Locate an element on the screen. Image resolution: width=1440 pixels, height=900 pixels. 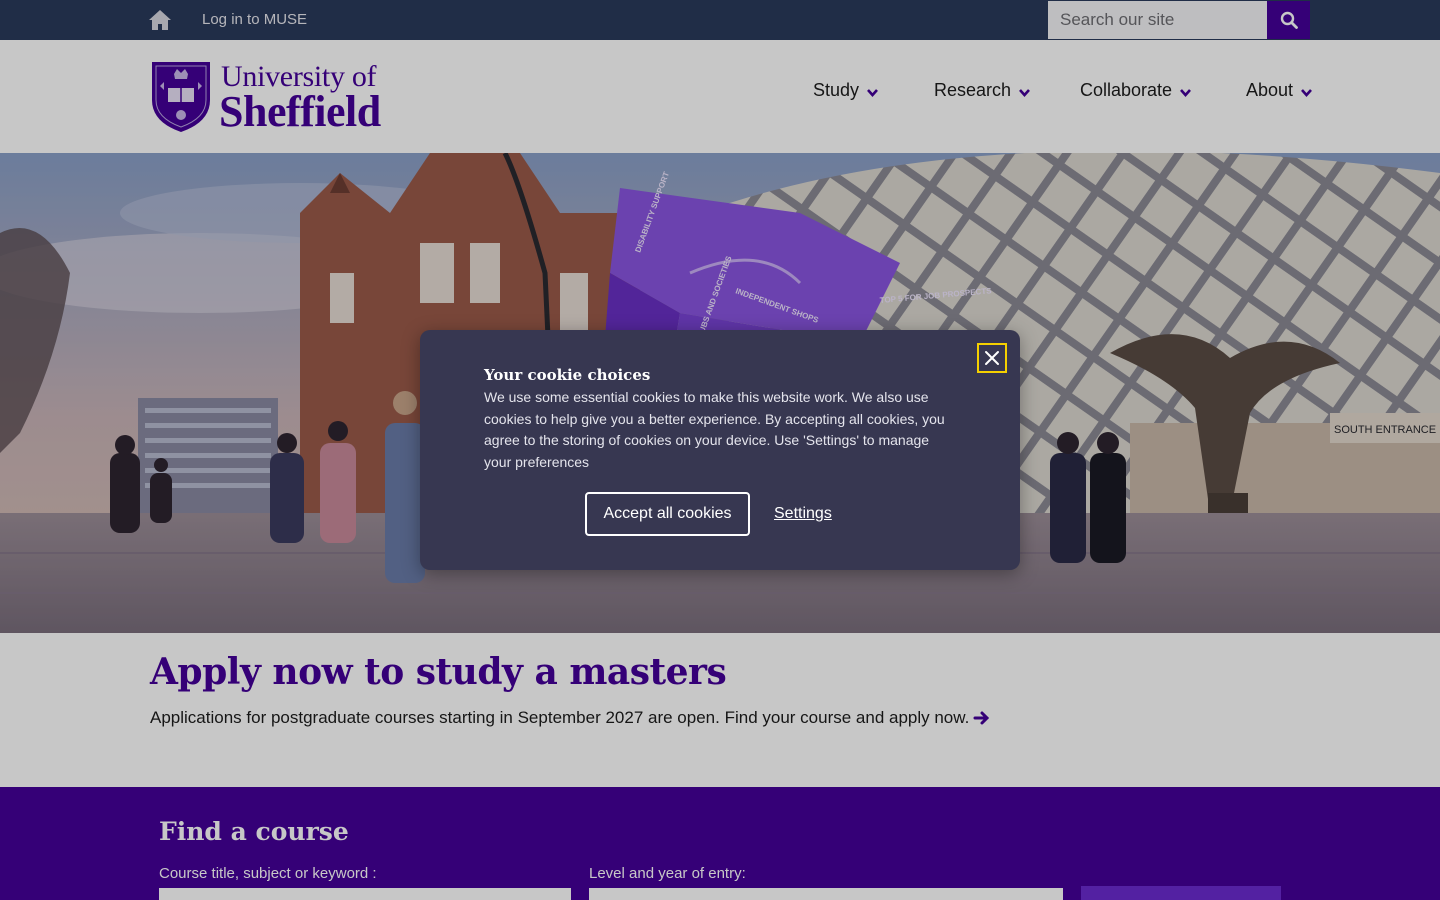
close-button is located at coordinates (992, 358).